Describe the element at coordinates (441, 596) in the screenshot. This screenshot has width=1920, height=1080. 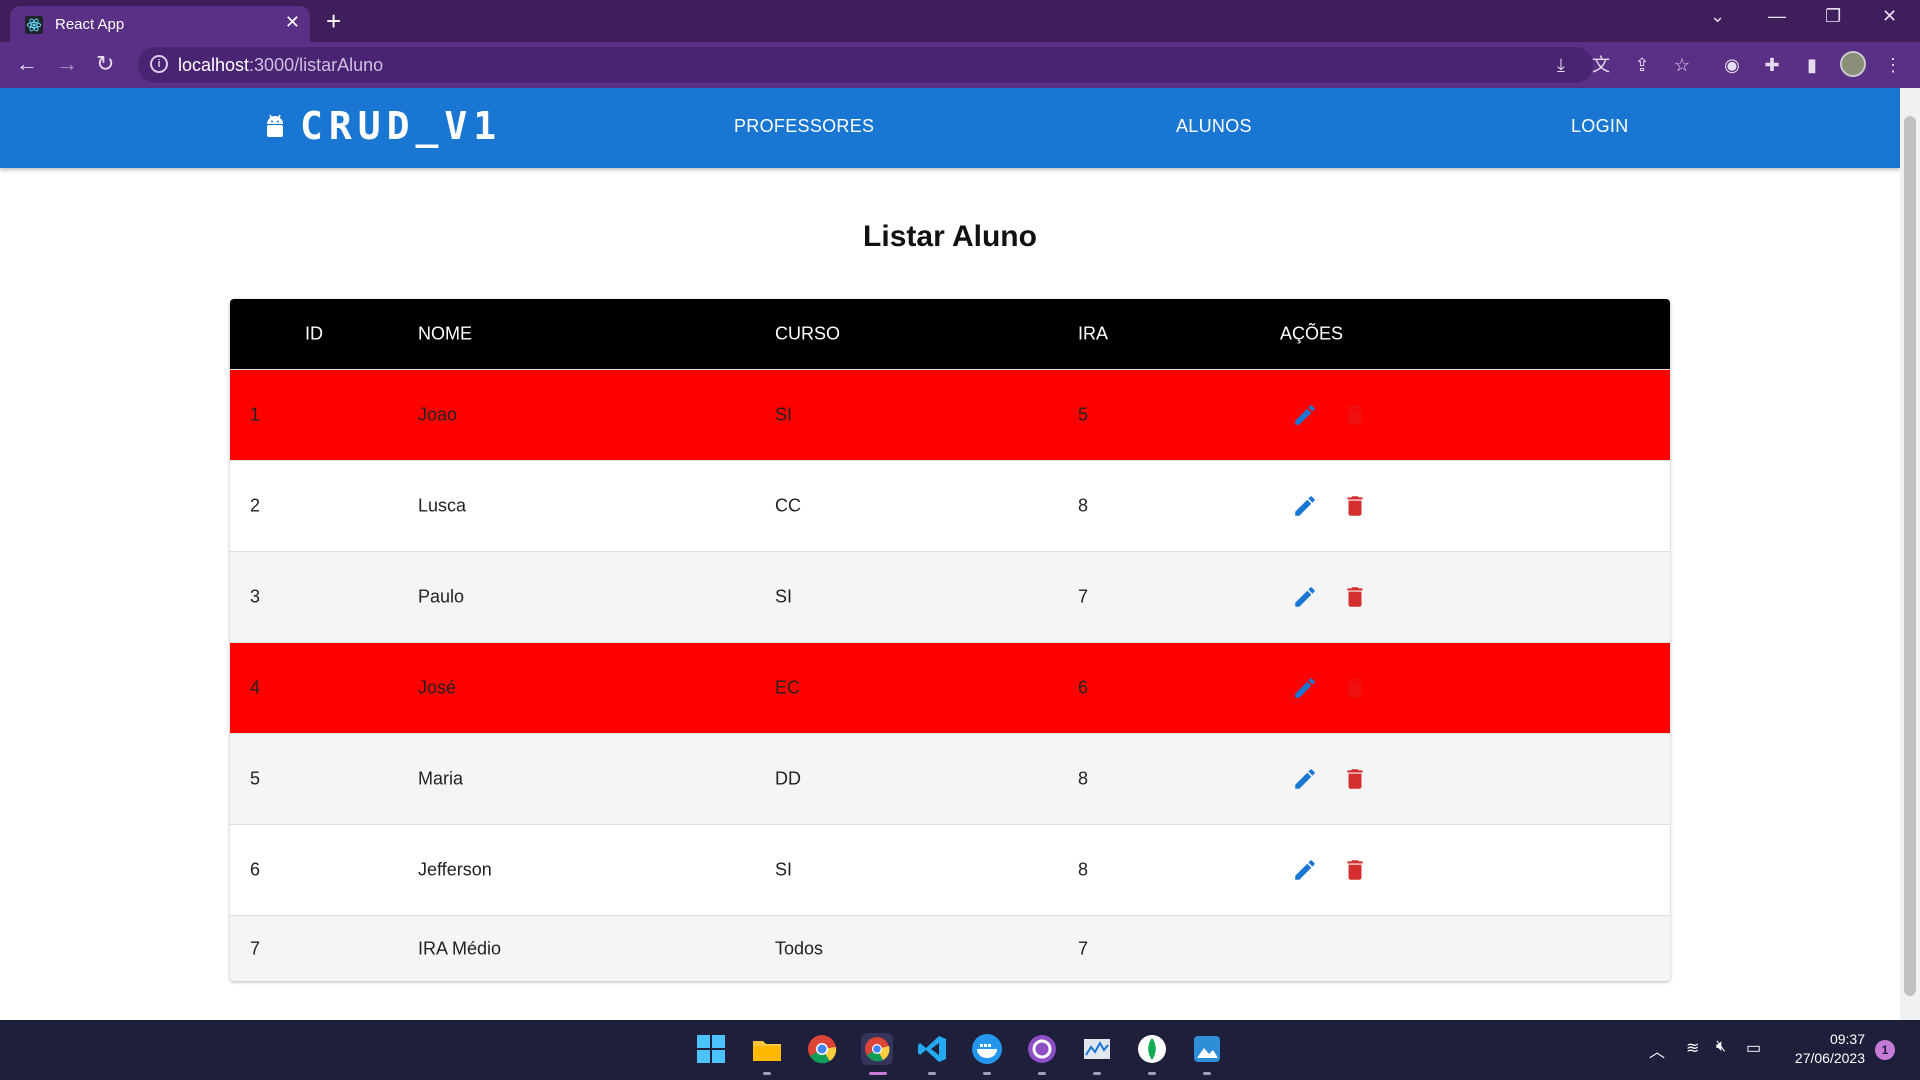
I see `cell-nome: Paulo` at that location.